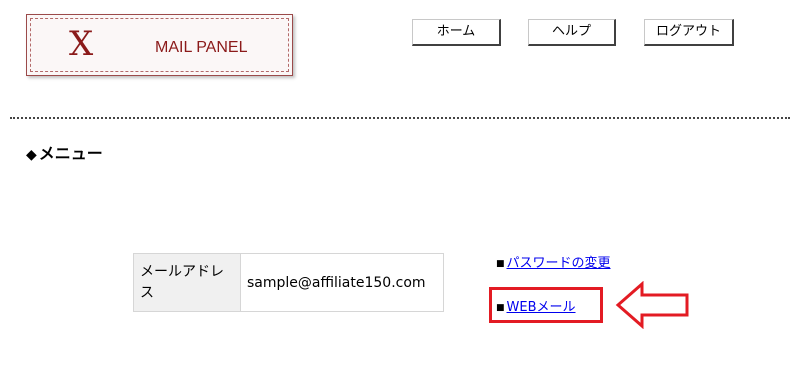 The image size is (800, 391). I want to click on email-label: メールアドレス, so click(187, 282).